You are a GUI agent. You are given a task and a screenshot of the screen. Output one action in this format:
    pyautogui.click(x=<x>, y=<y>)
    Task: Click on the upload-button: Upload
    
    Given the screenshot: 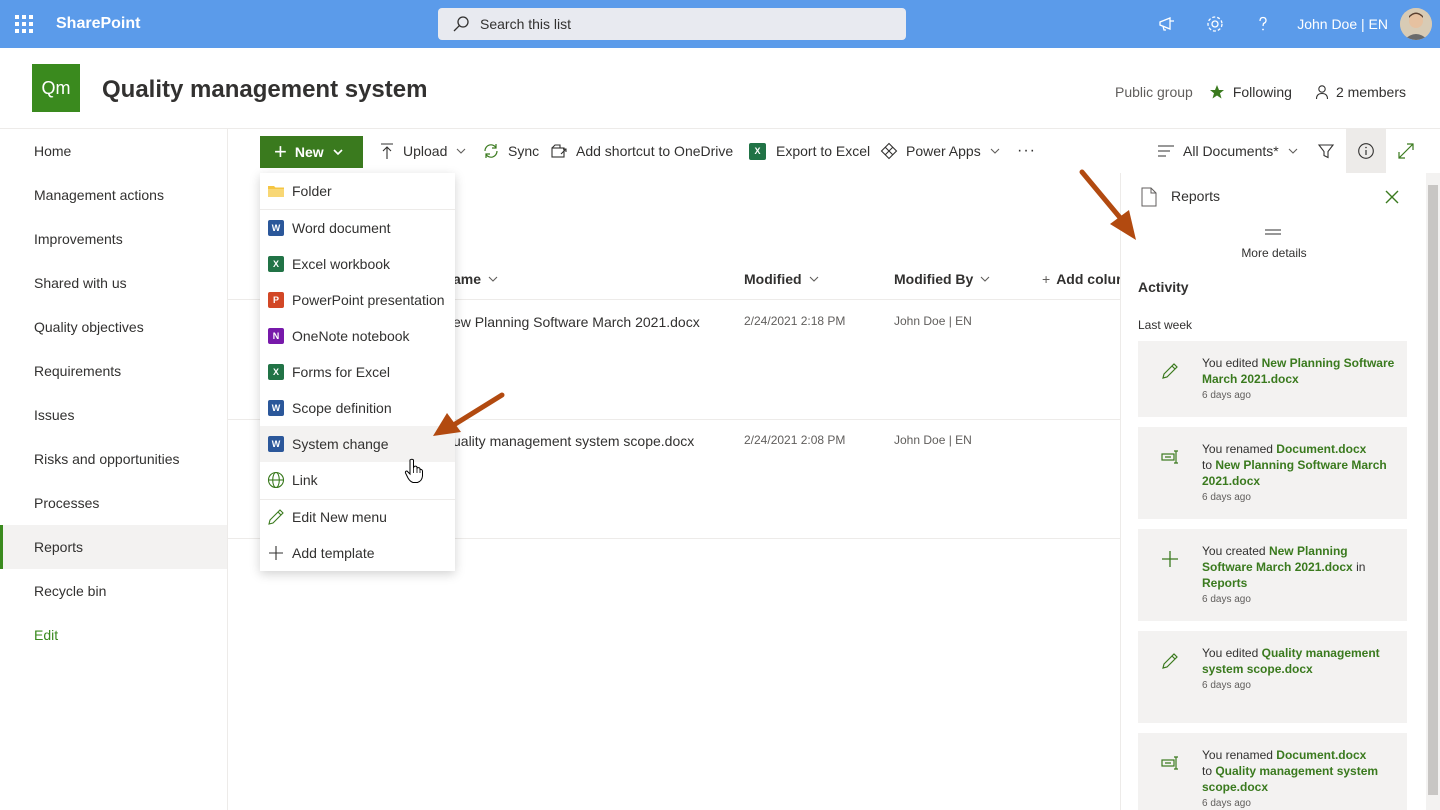 What is the action you would take?
    pyautogui.click(x=423, y=151)
    